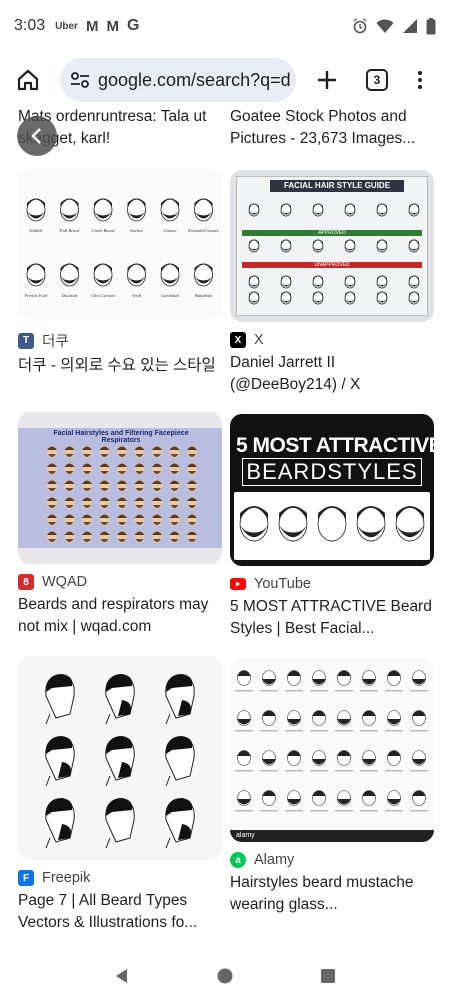 Image resolution: width=450 pixels, height=1000 pixels. I want to click on address-bar: google.com/search?q=d, so click(178, 80).